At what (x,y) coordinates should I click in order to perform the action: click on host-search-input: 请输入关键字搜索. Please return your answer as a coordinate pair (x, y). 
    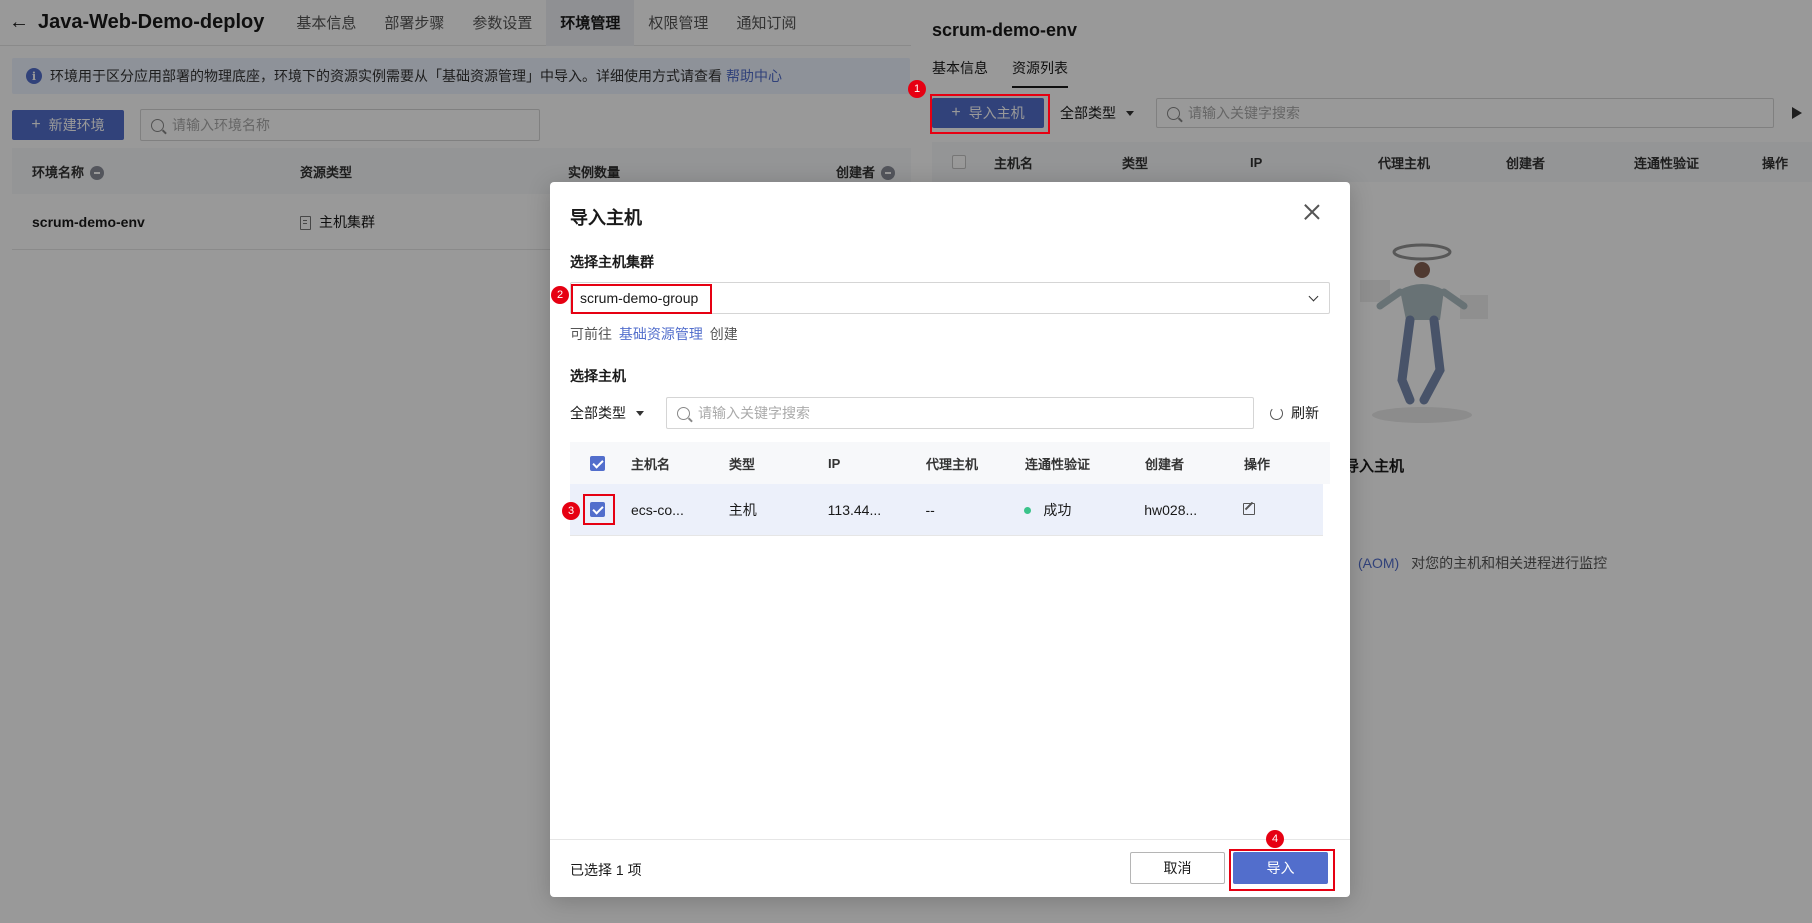
    Looking at the image, I should click on (960, 413).